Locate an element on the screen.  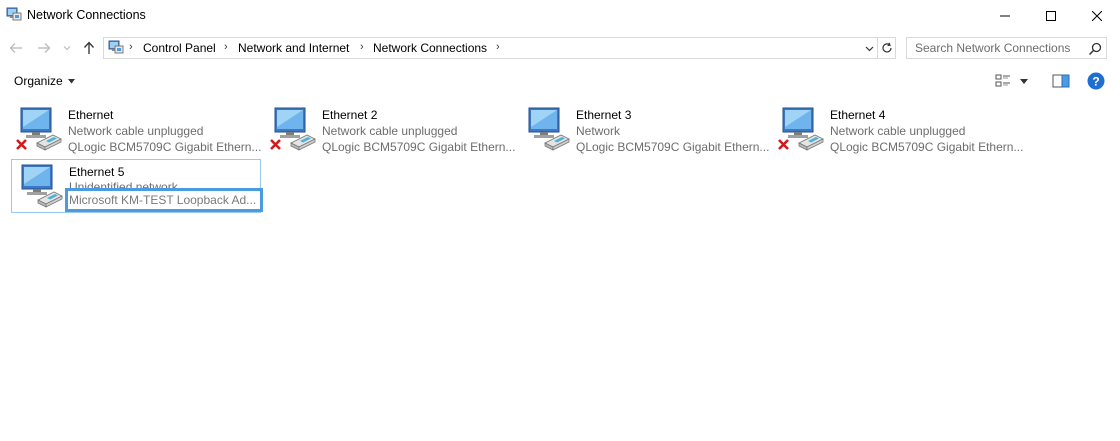
connection-name: Ethernet 3 is located at coordinates (604, 115).